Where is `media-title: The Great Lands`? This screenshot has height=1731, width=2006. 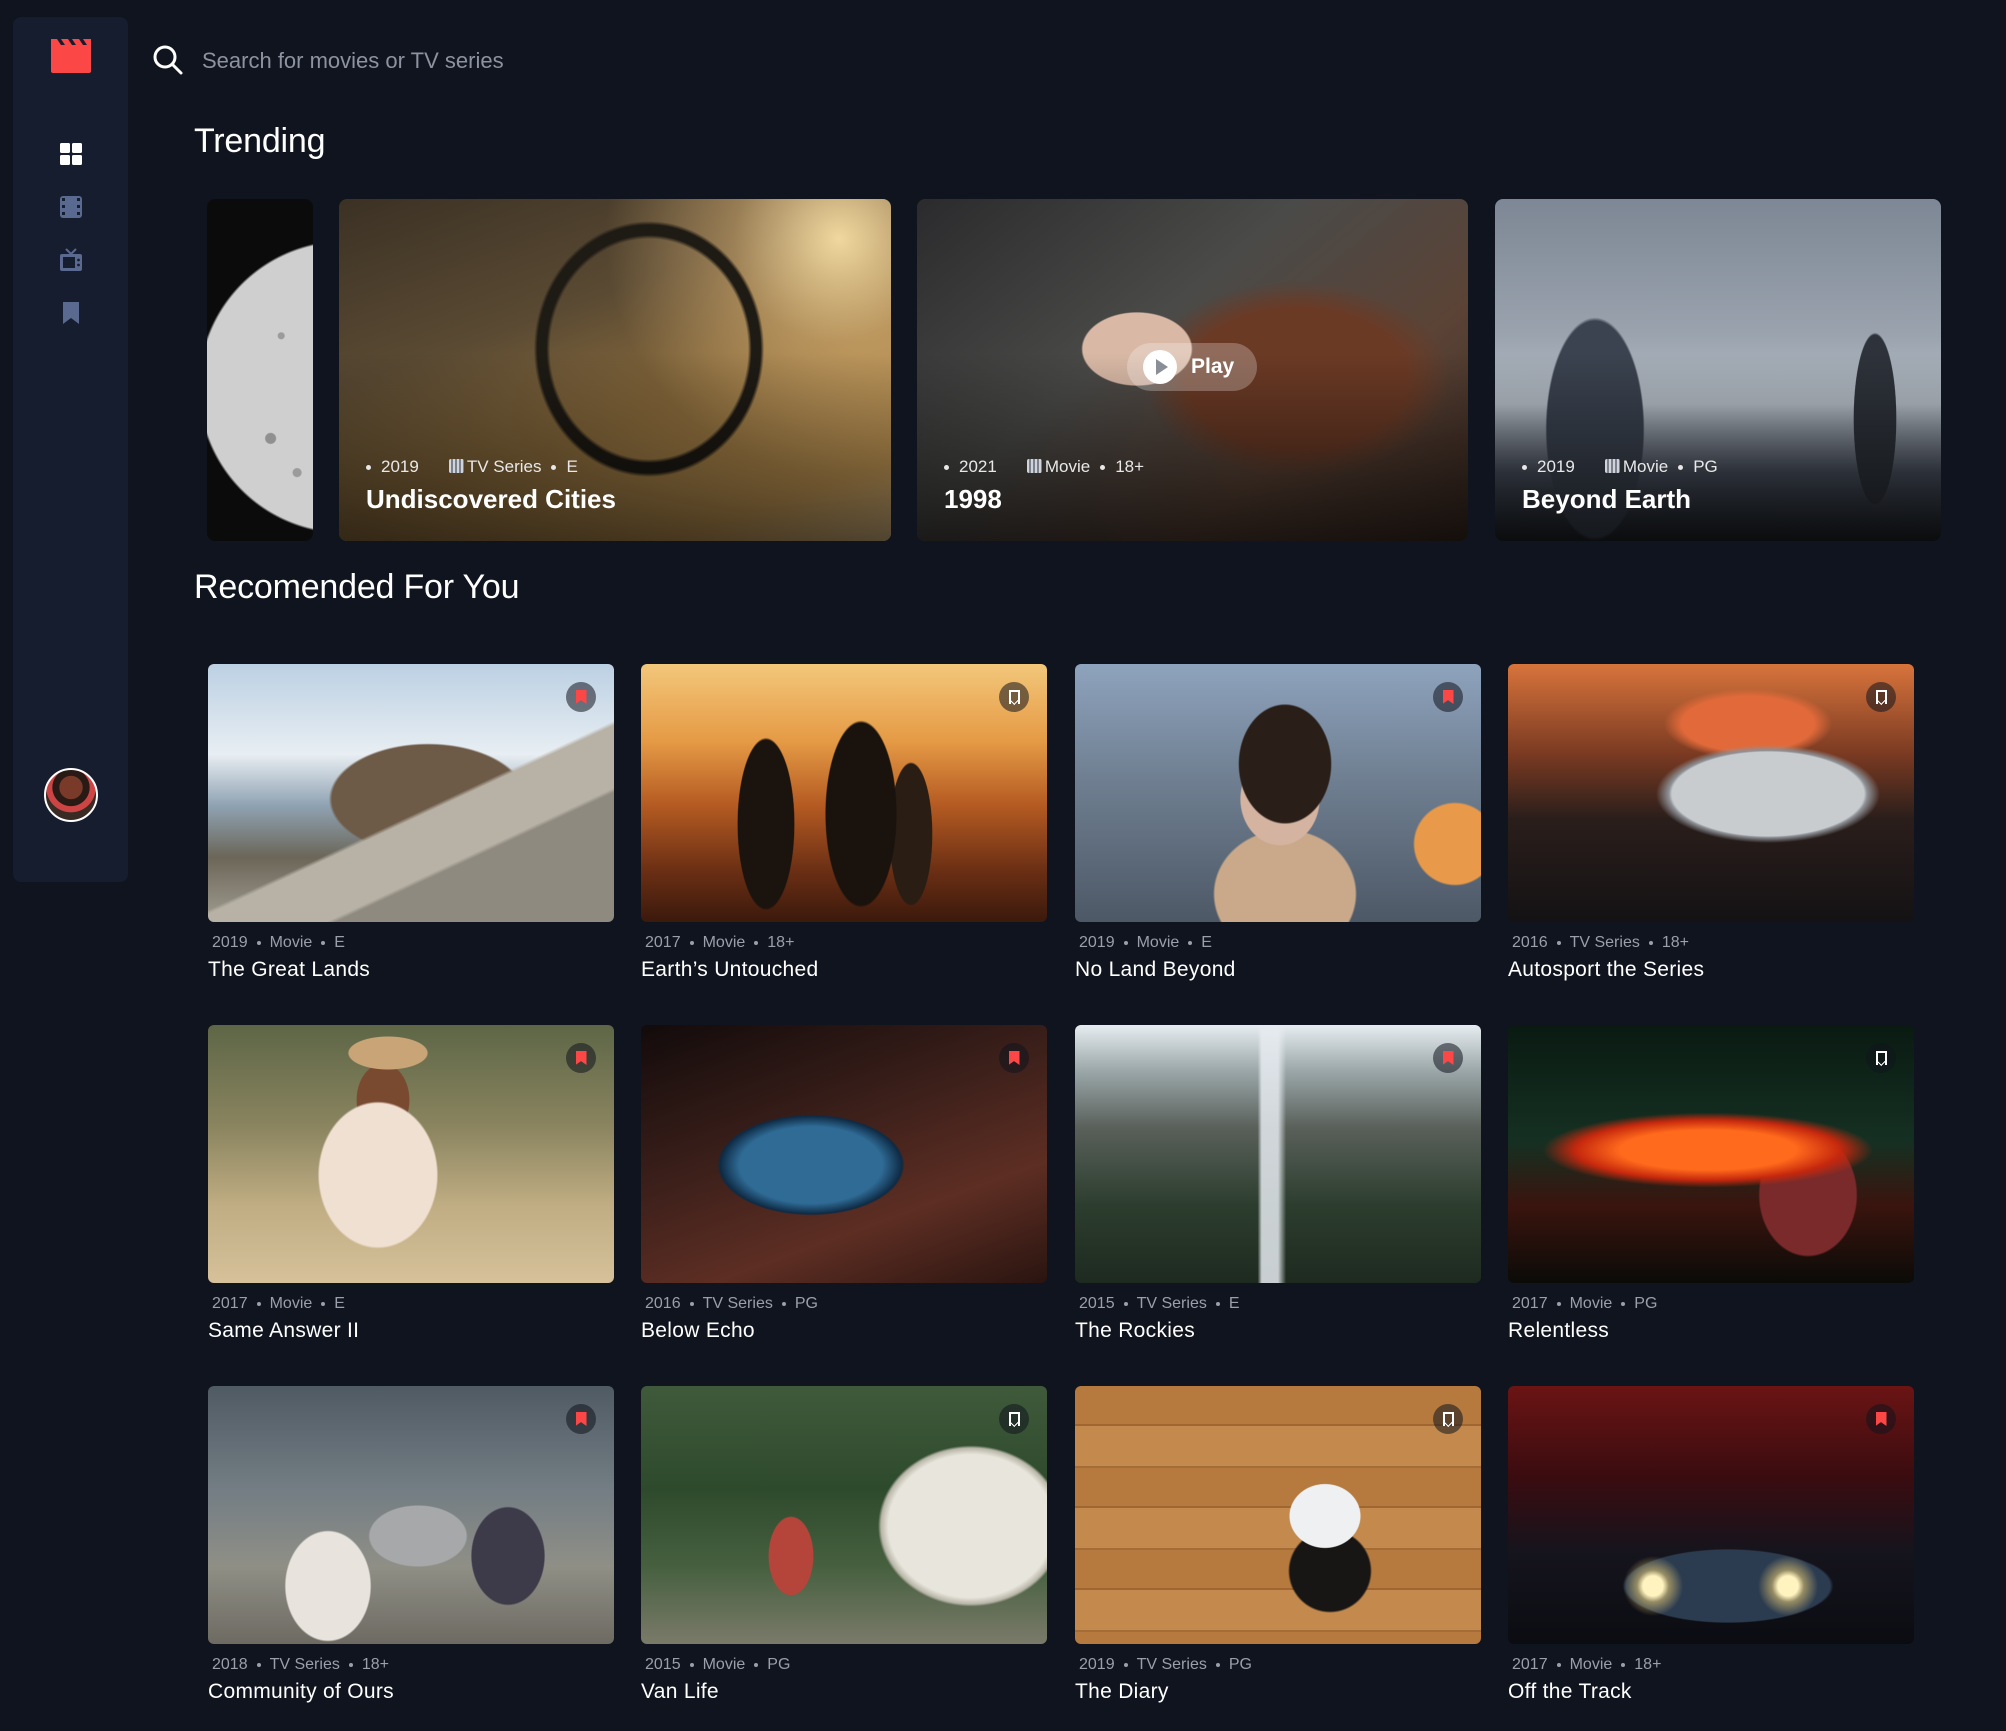 media-title: The Great Lands is located at coordinates (289, 969).